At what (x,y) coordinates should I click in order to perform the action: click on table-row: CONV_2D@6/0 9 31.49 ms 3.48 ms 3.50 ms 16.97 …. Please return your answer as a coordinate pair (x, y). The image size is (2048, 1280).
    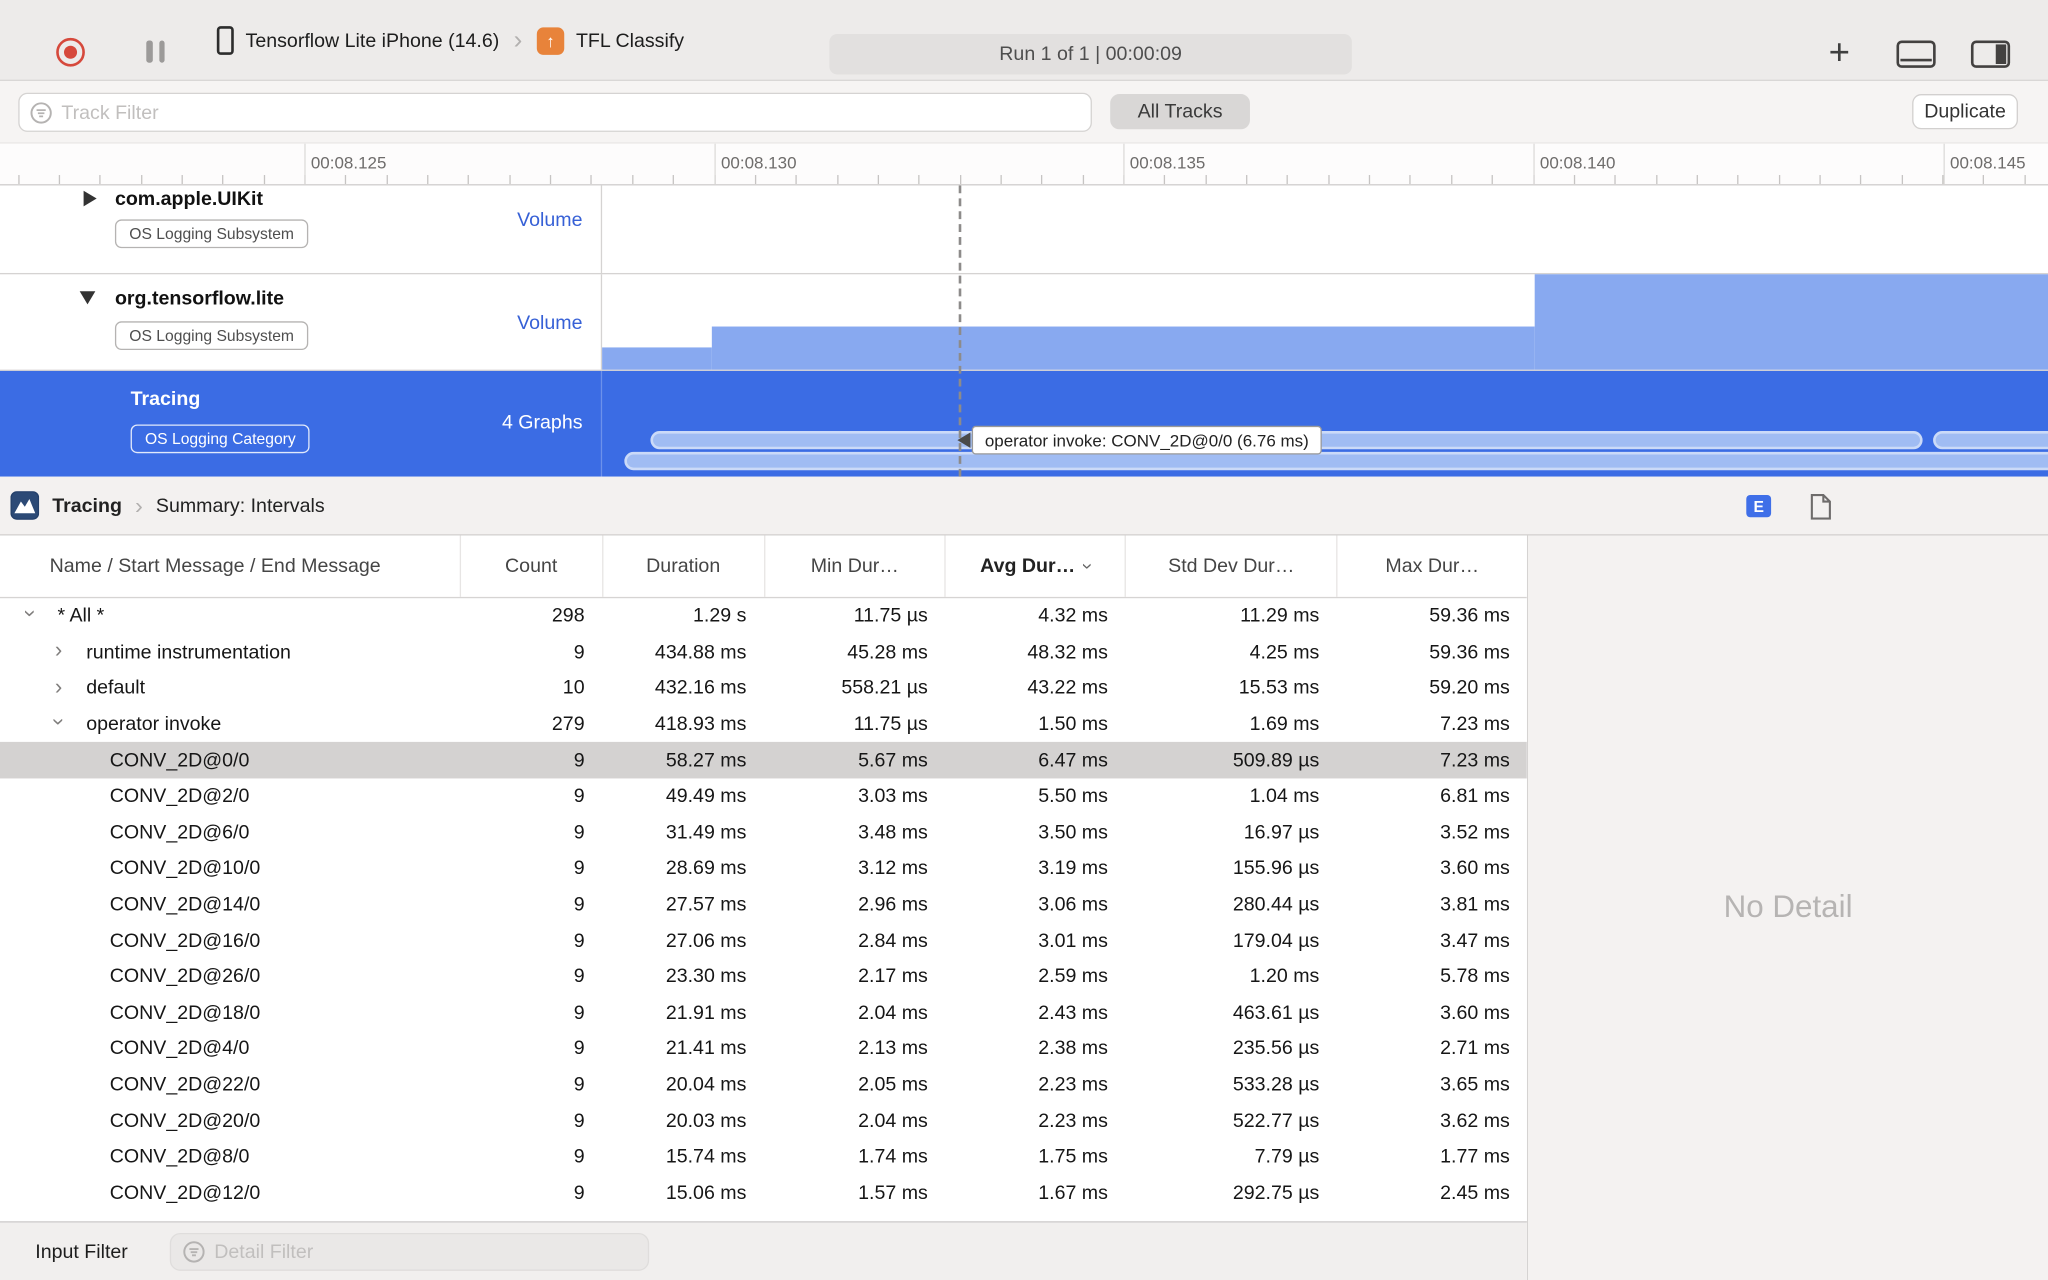
    Looking at the image, I should click on (763, 832).